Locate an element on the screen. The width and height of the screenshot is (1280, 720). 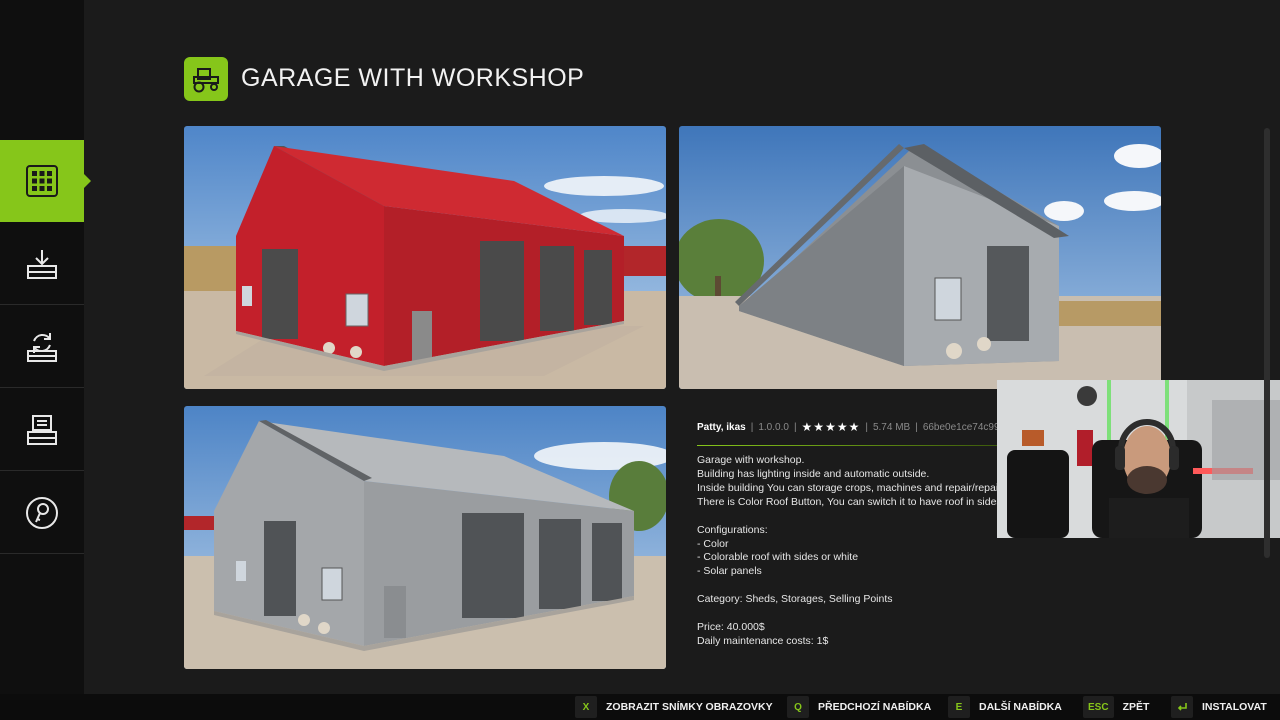
sidebar-item-installed is located at coordinates (42, 430).